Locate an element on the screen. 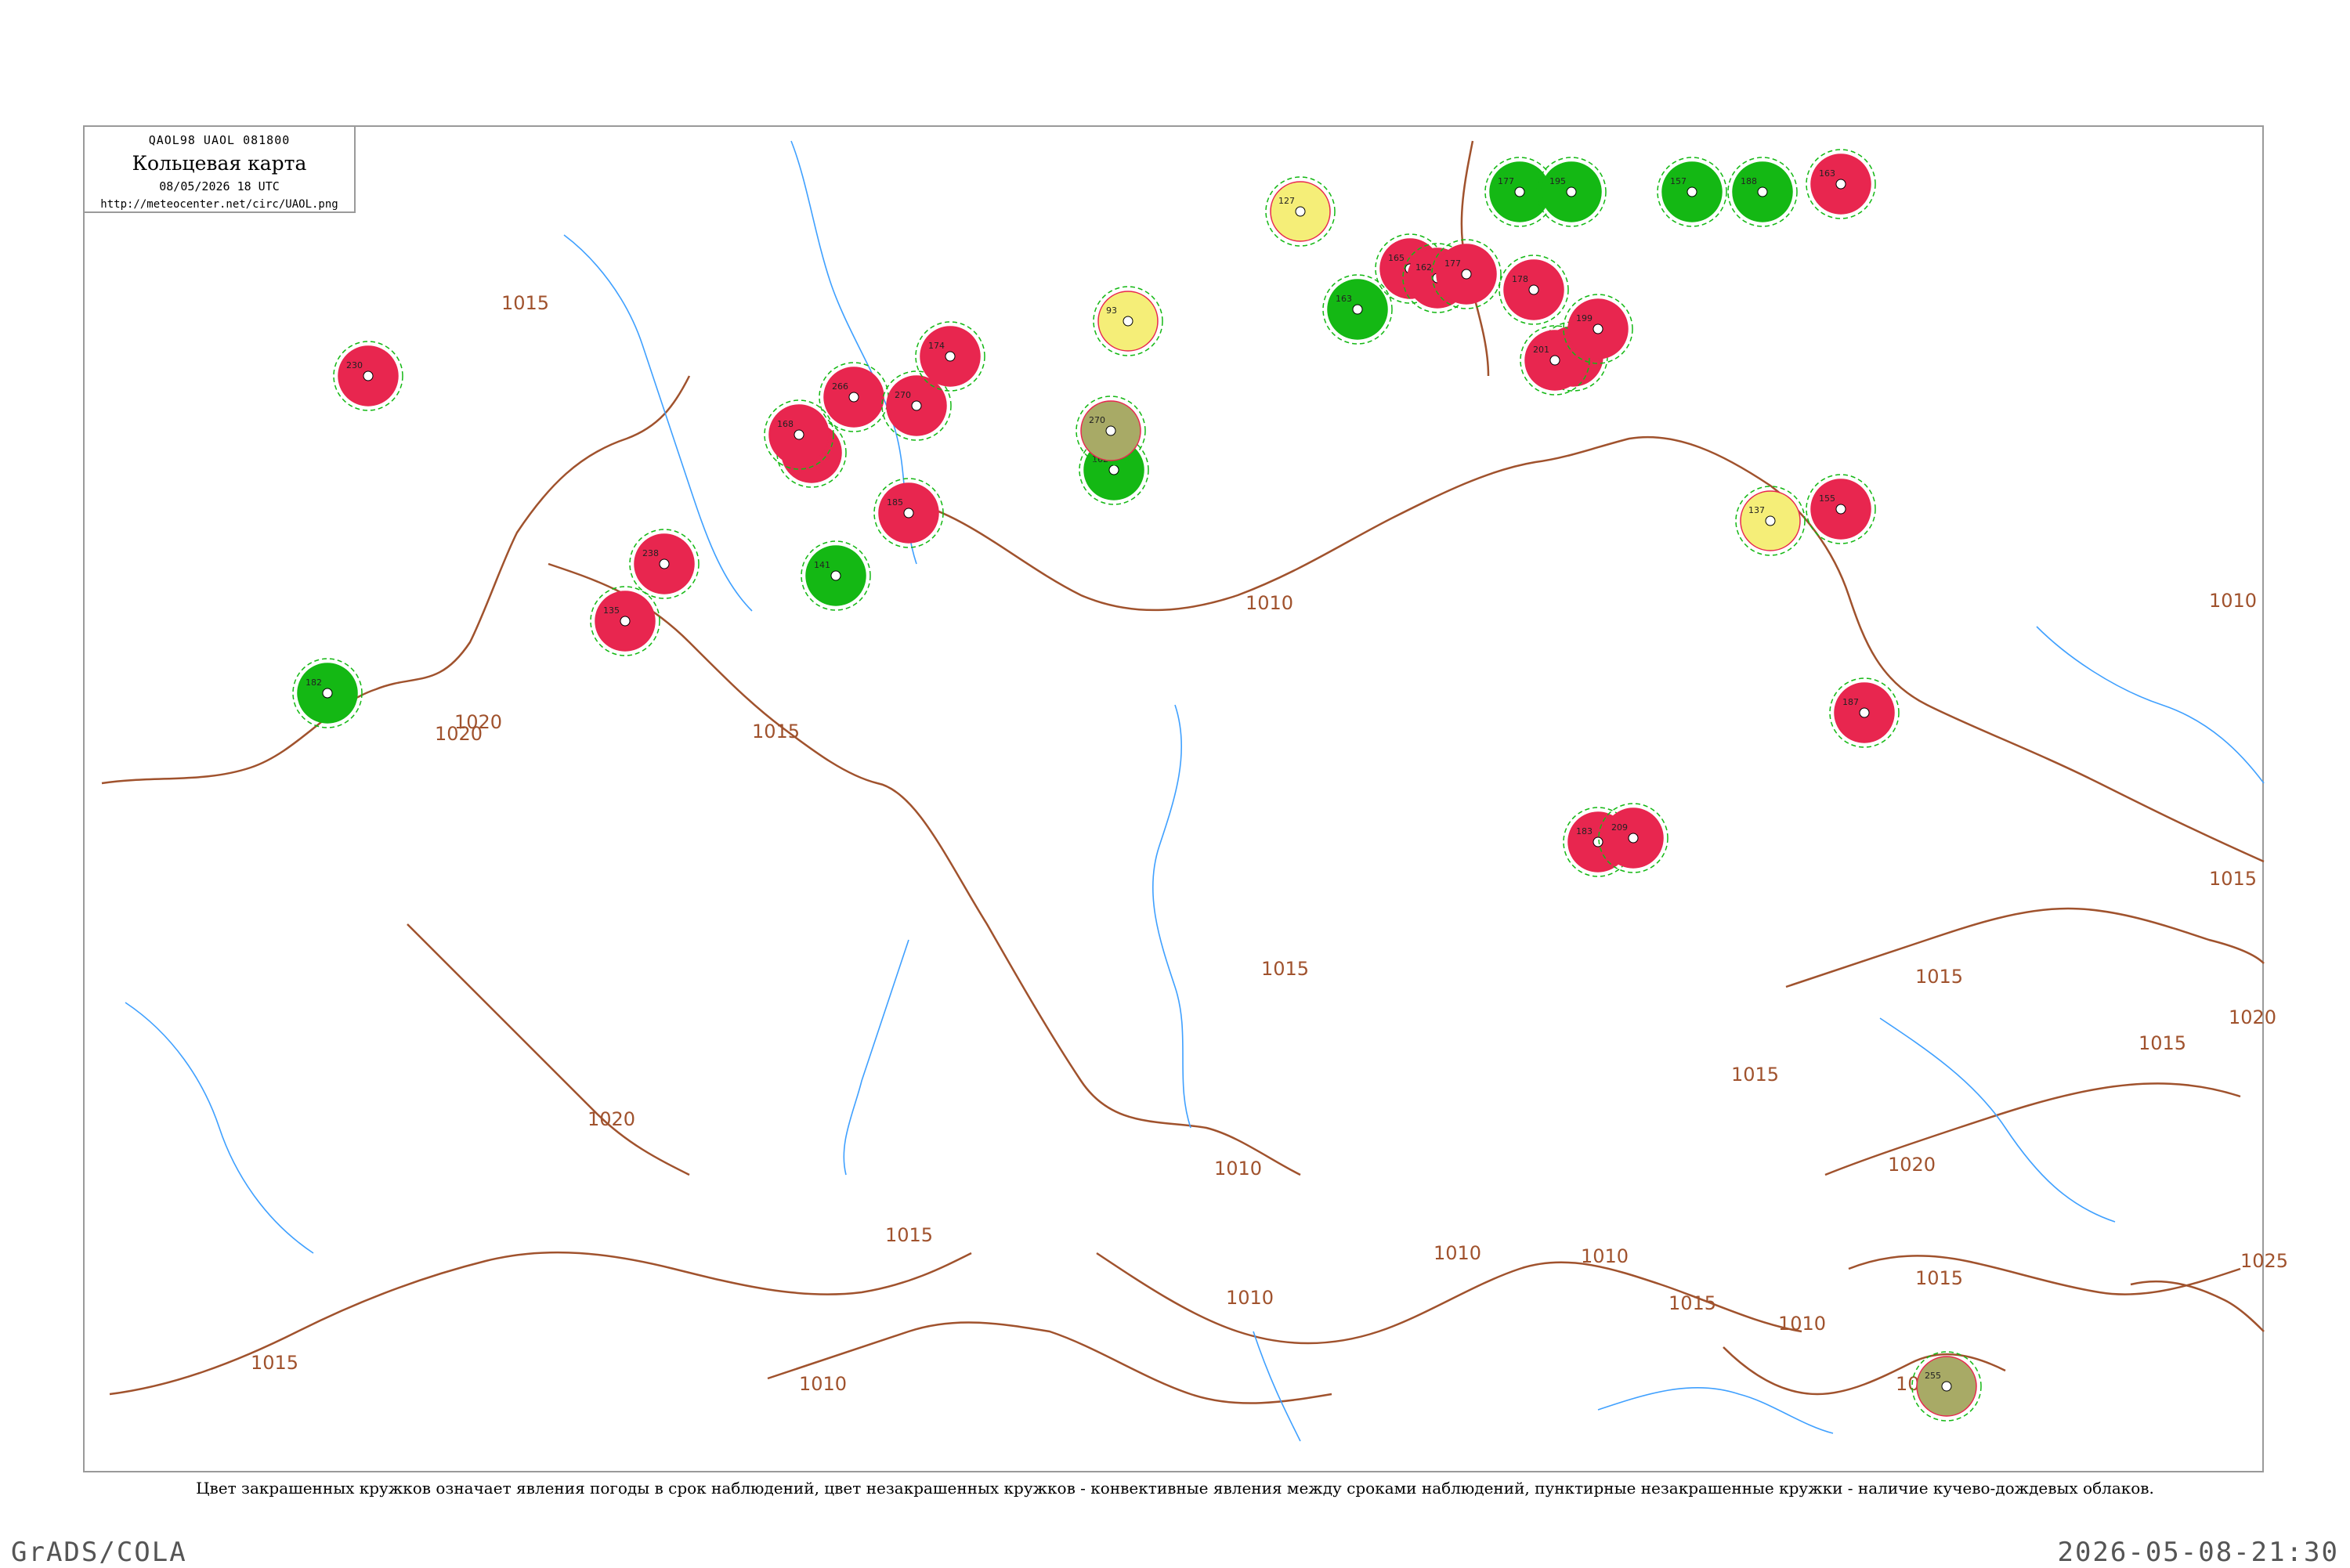 The image size is (2350, 1568). station-marker-thunder: 163 is located at coordinates (1841, 184).